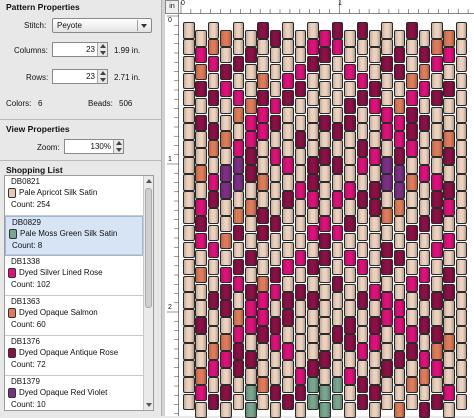 The height and width of the screenshot is (418, 474). What do you see at coordinates (80, 49) in the screenshot?
I see `columns-stepper: 23` at bounding box center [80, 49].